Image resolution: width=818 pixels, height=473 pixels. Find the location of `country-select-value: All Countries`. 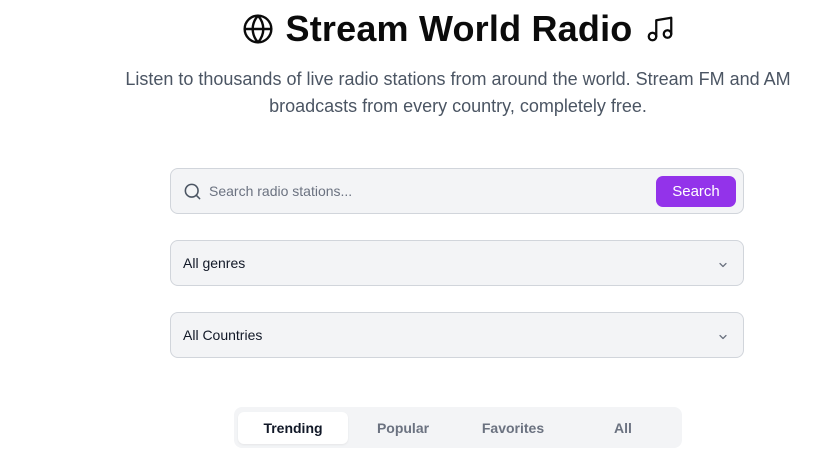

country-select-value: All Countries is located at coordinates (223, 335).